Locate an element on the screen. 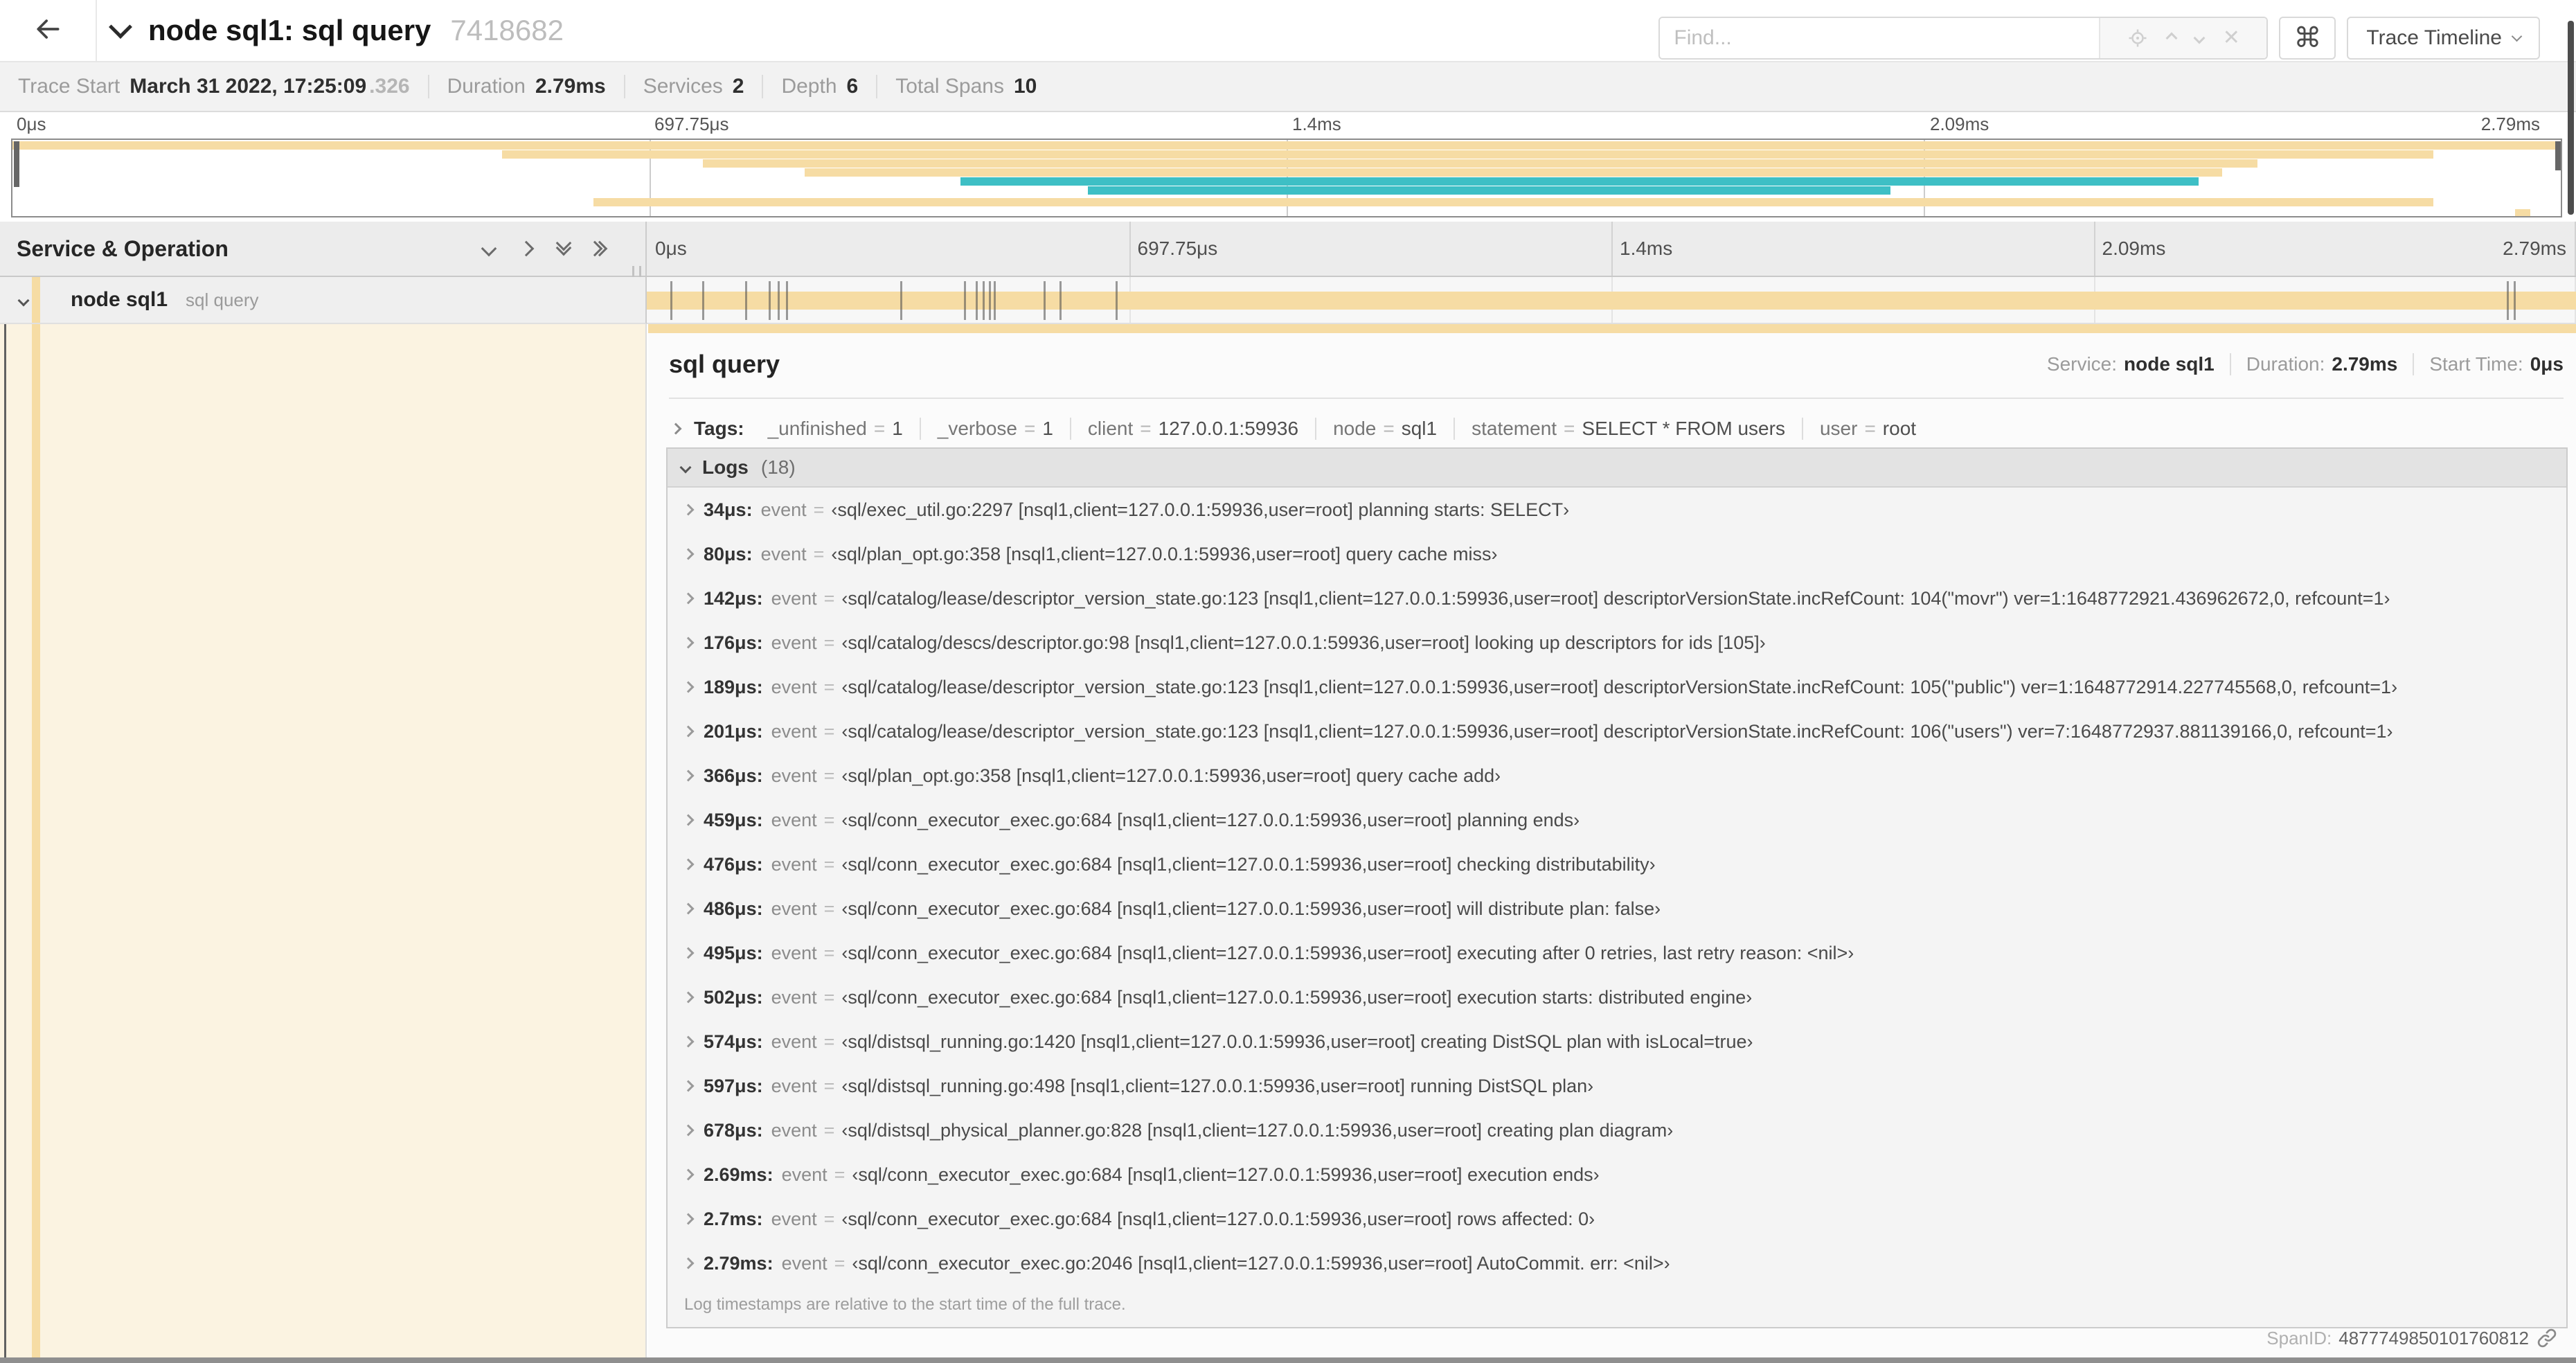 This screenshot has height=1363, width=2576. find-next-icon is located at coordinates (2199, 38).